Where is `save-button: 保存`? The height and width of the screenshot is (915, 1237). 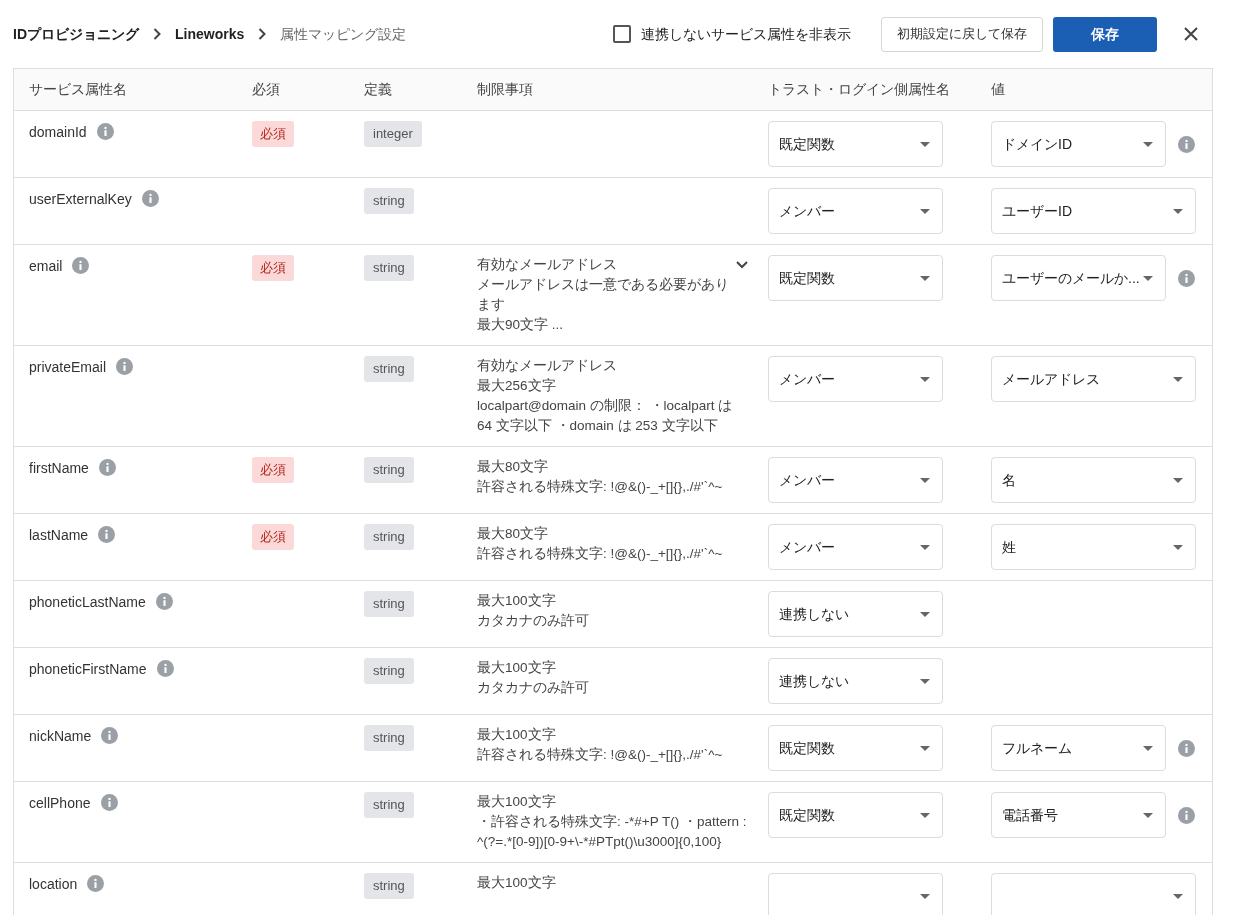
save-button: 保存 is located at coordinates (1105, 34).